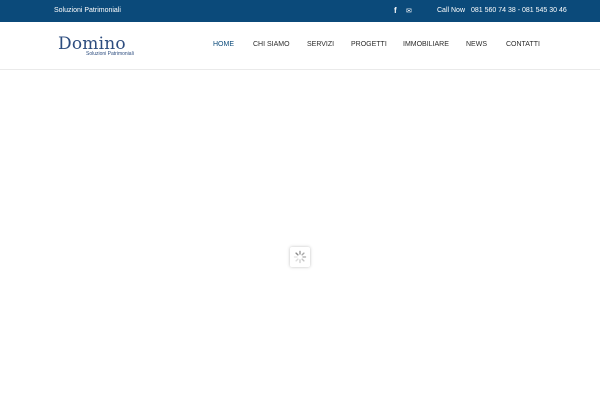 The width and height of the screenshot is (600, 400). Describe the element at coordinates (519, 10) in the screenshot. I see `phone-numbers: 081 560 74 38 - 081 545 30 46` at that location.